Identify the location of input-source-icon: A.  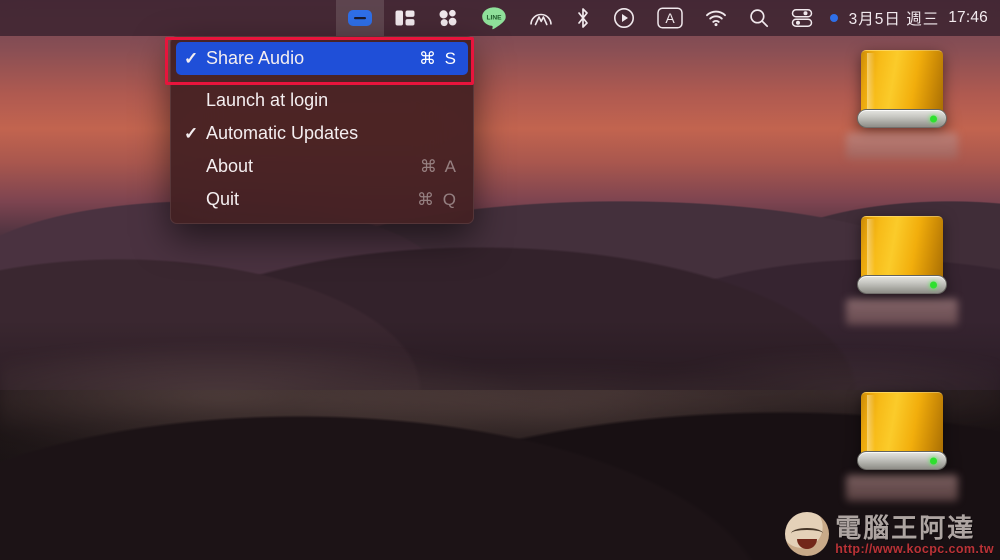
(669, 18).